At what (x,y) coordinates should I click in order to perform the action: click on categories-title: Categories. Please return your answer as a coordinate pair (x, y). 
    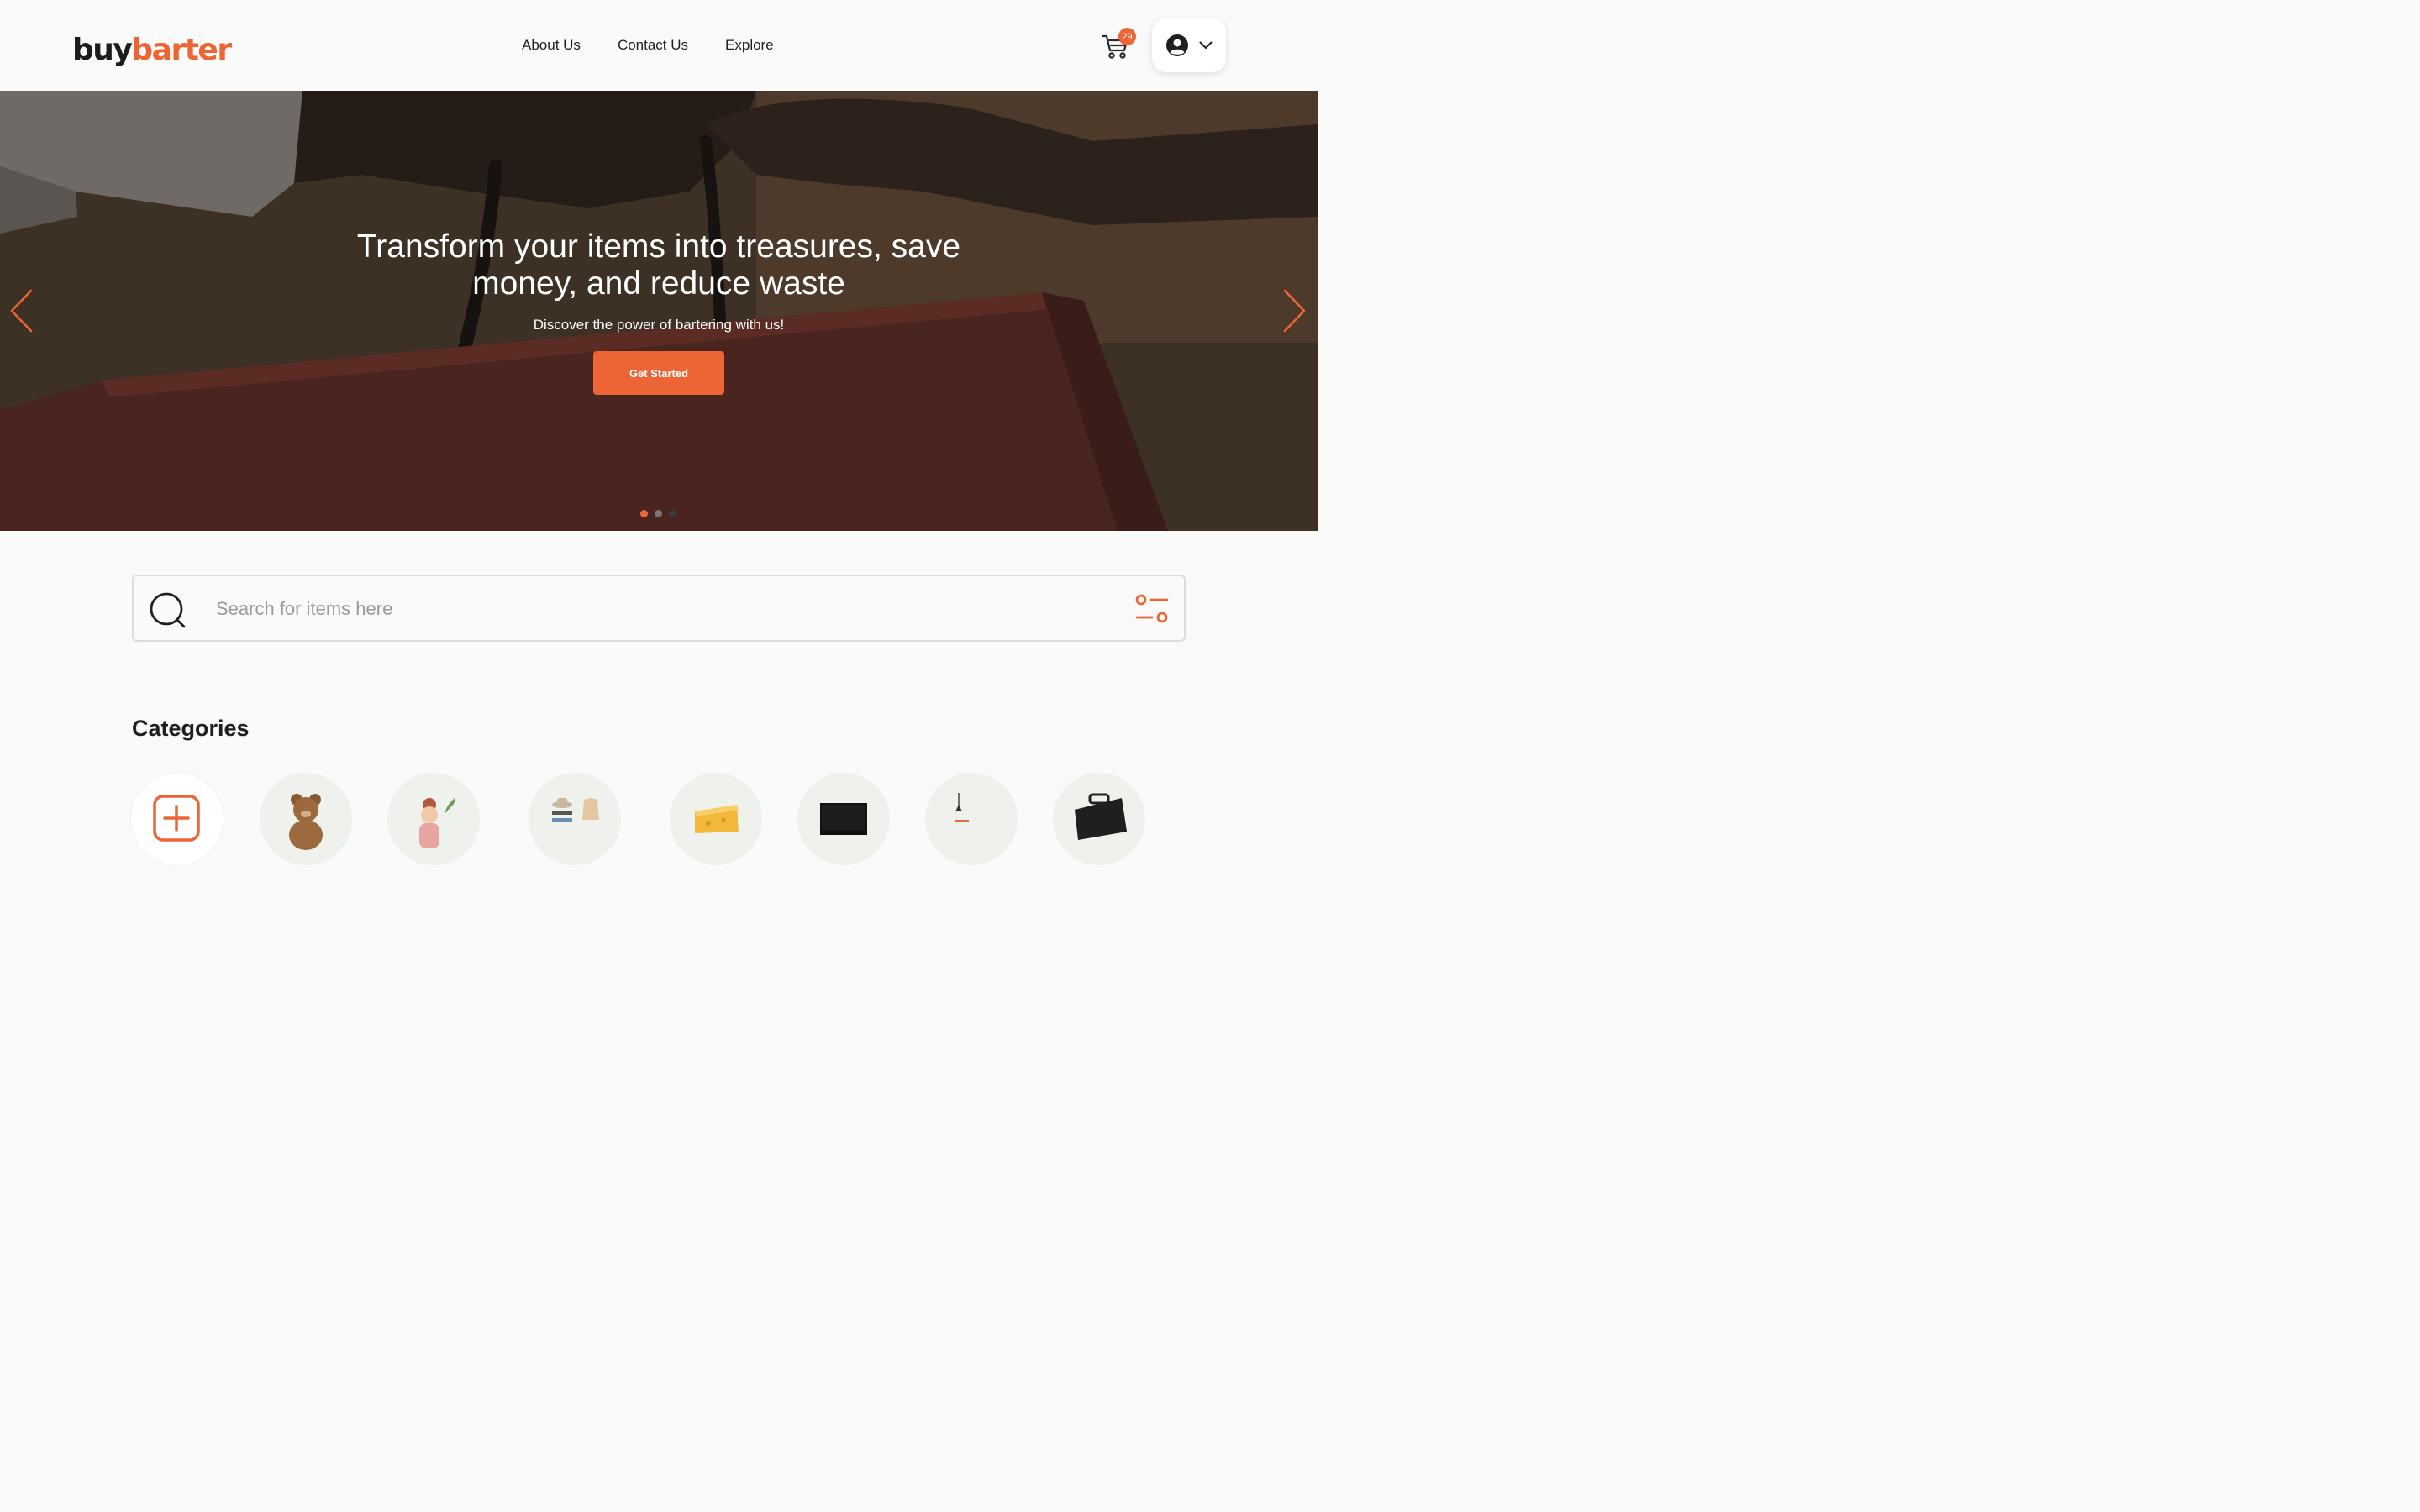
    Looking at the image, I should click on (191, 728).